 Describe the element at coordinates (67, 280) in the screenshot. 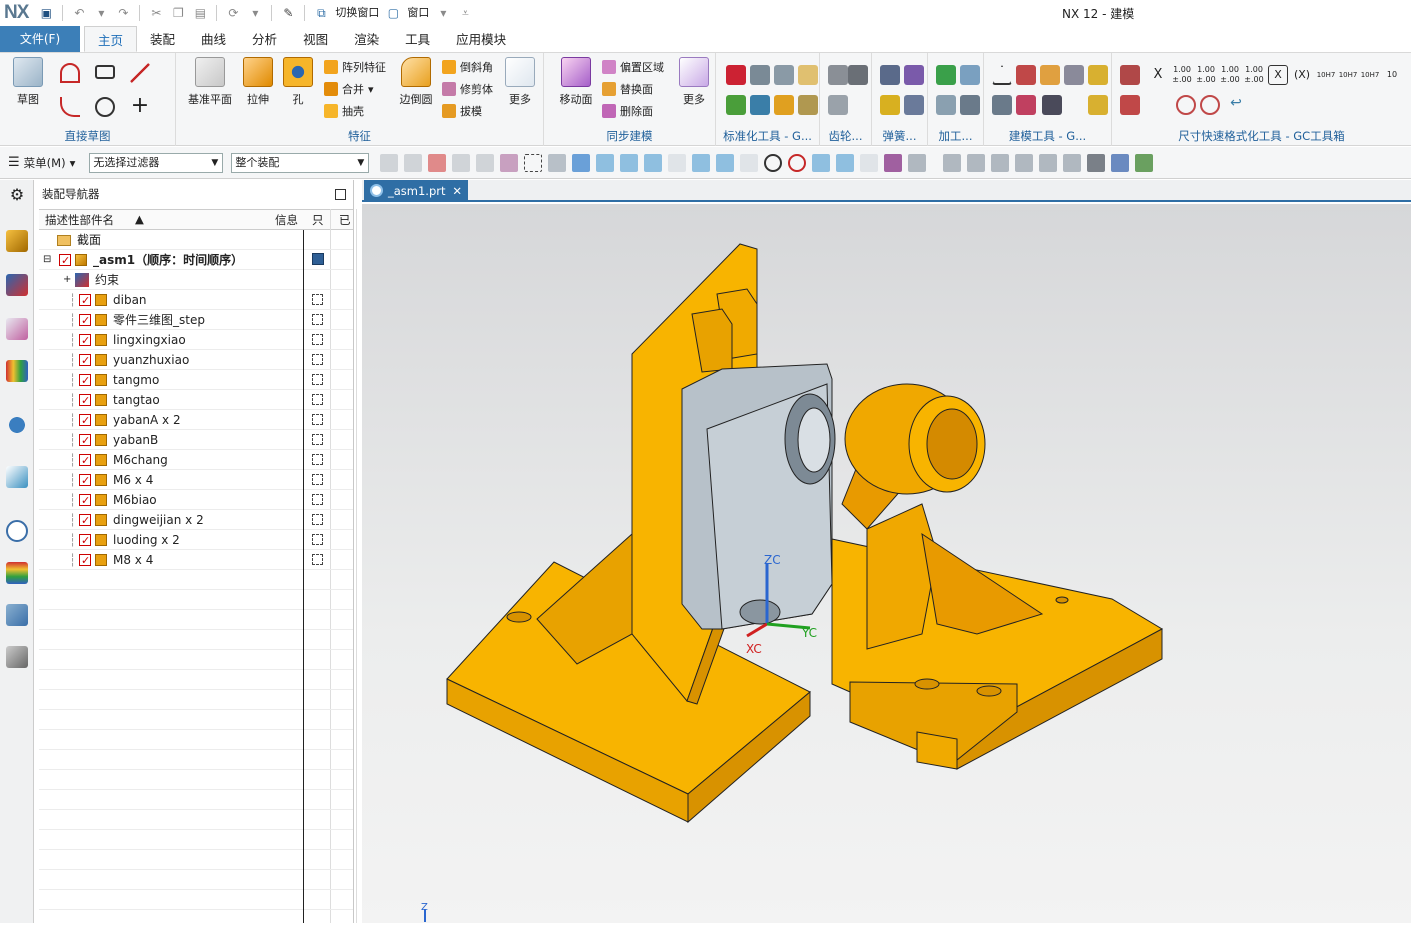

I see `expand-icon: +` at that location.